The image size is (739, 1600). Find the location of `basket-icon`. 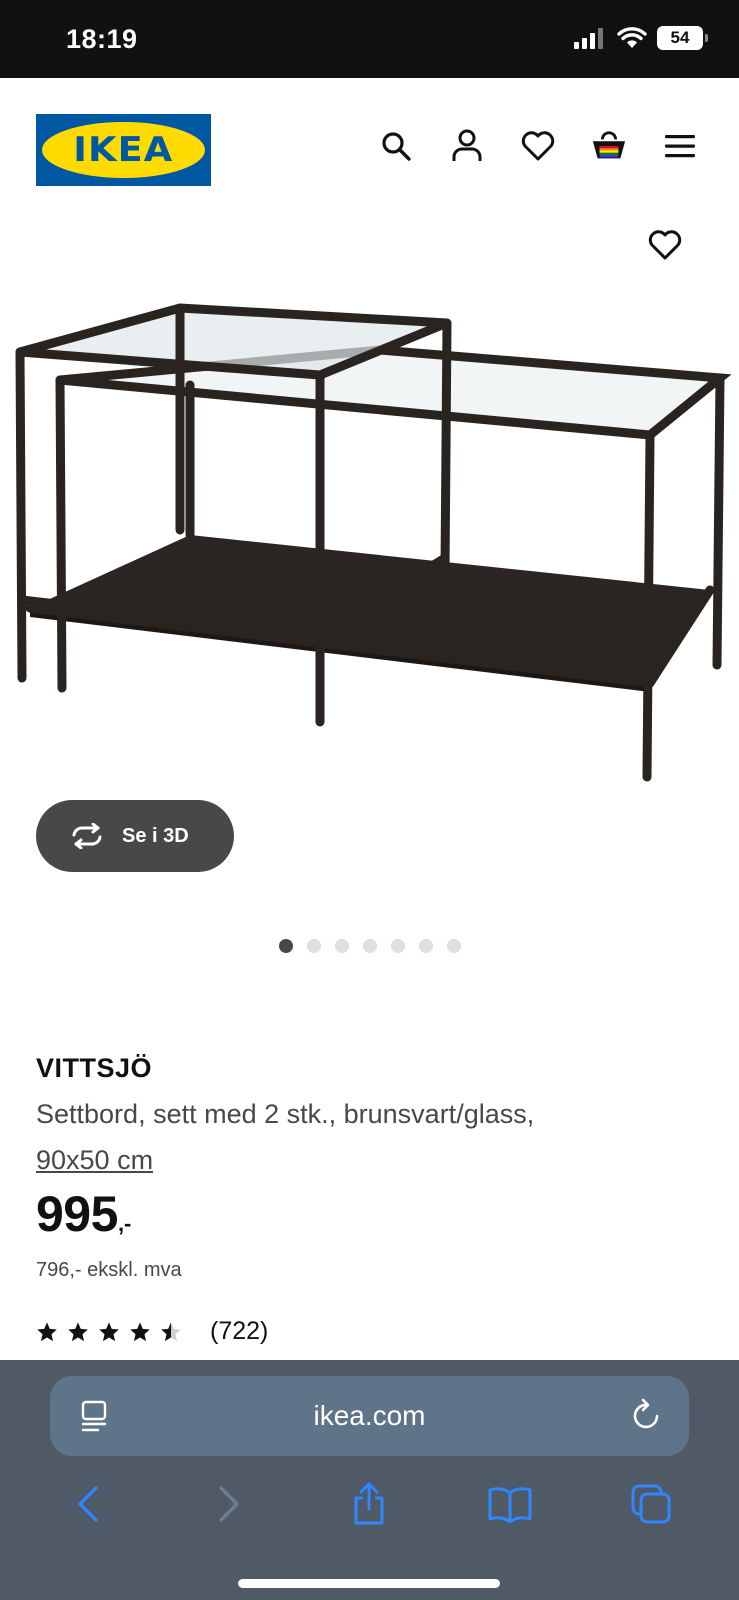

basket-icon is located at coordinates (609, 146).